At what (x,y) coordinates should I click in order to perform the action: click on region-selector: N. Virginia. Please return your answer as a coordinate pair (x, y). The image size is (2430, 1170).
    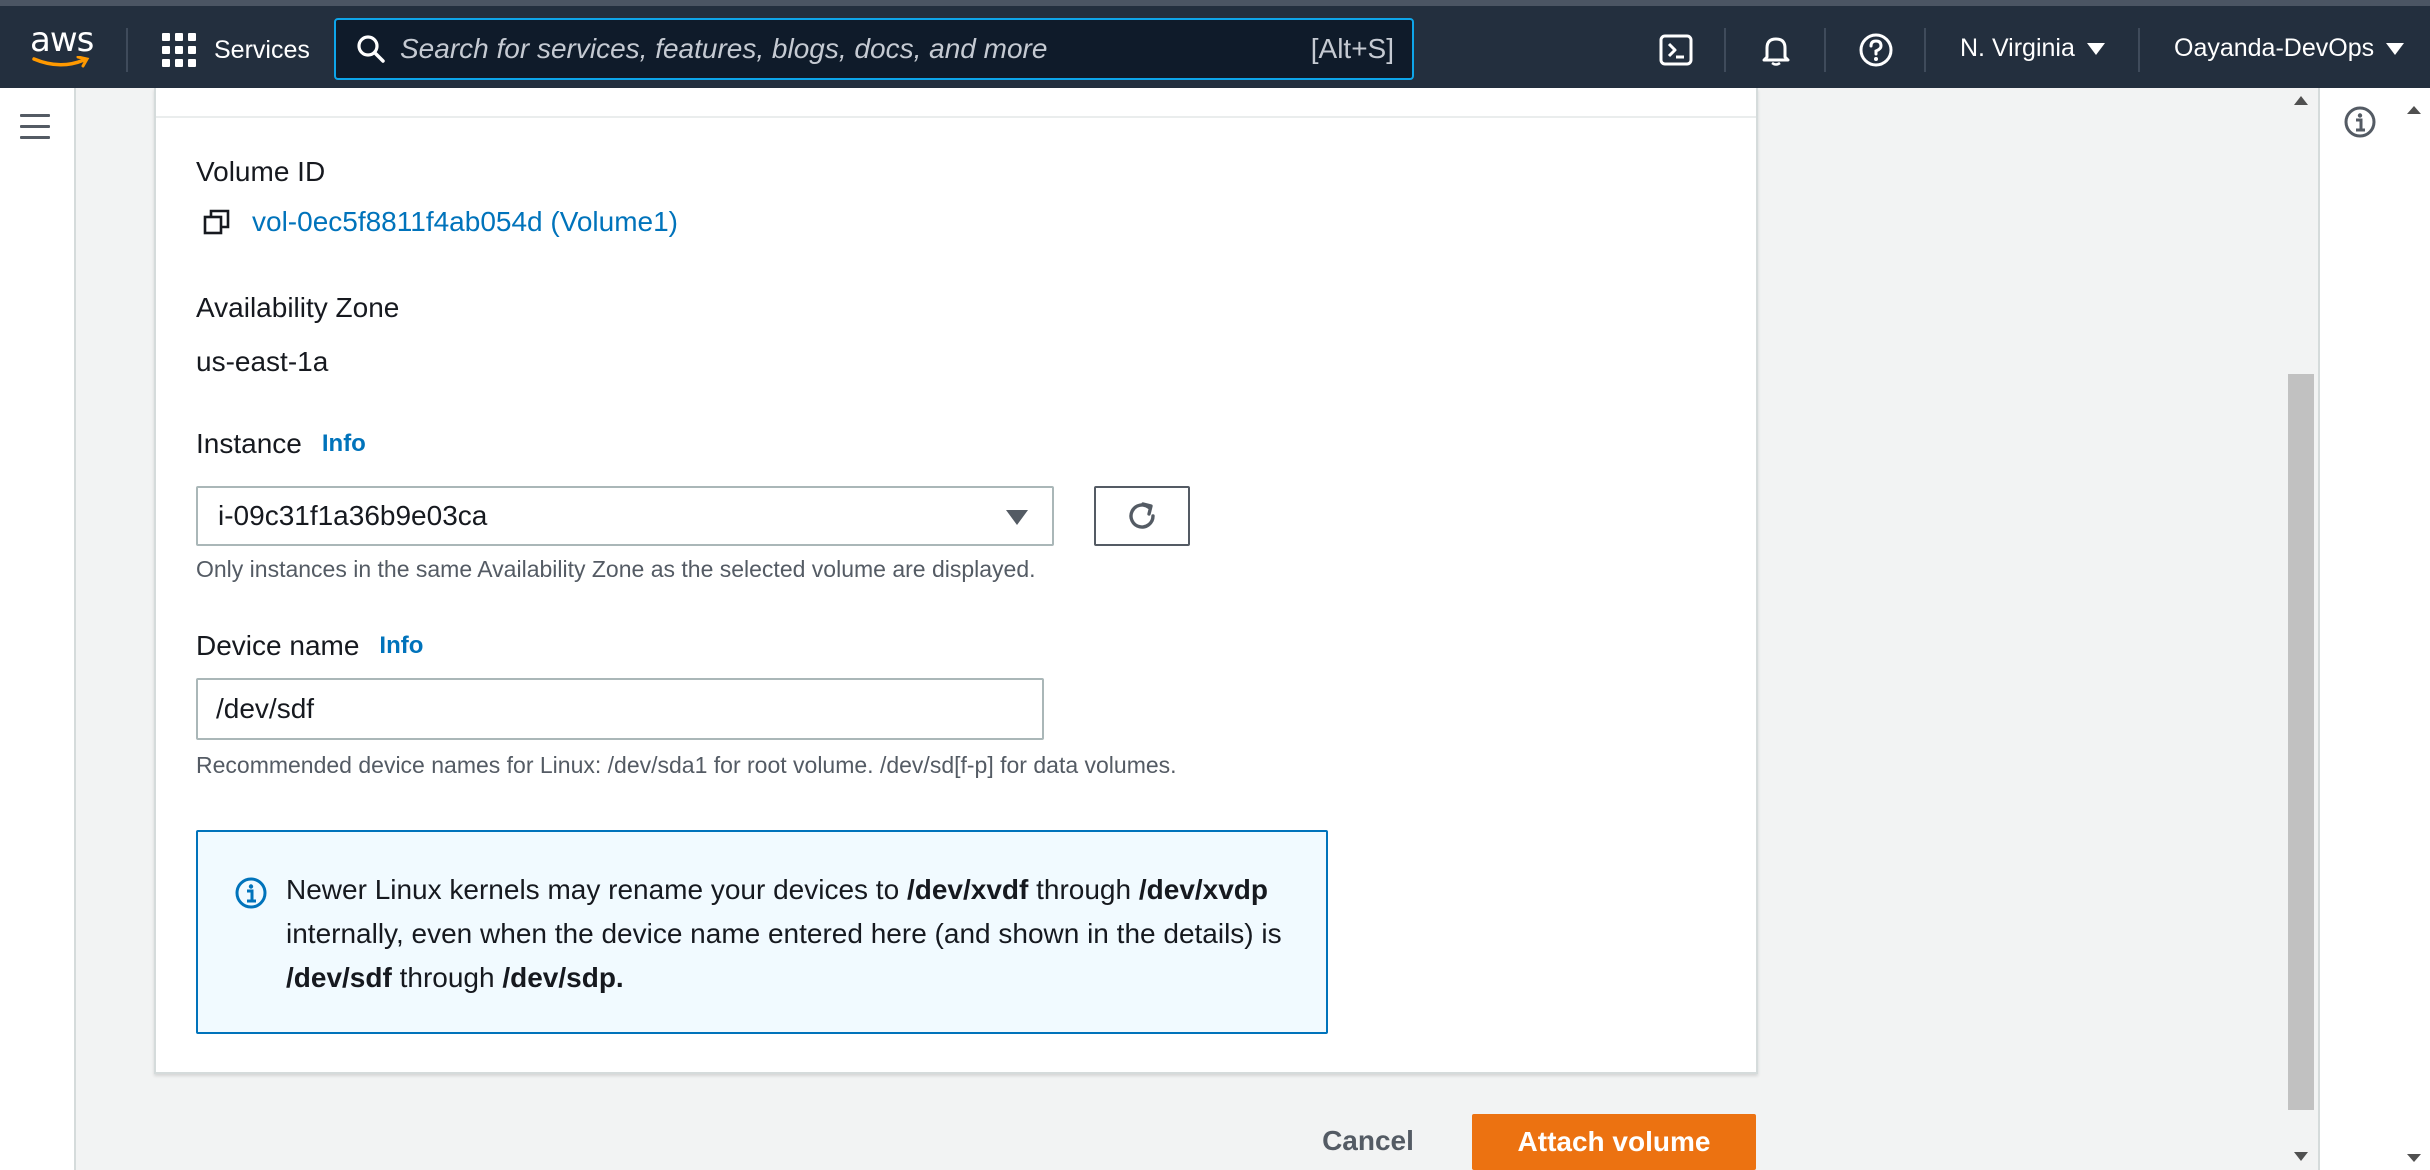
    Looking at the image, I should click on (2032, 48).